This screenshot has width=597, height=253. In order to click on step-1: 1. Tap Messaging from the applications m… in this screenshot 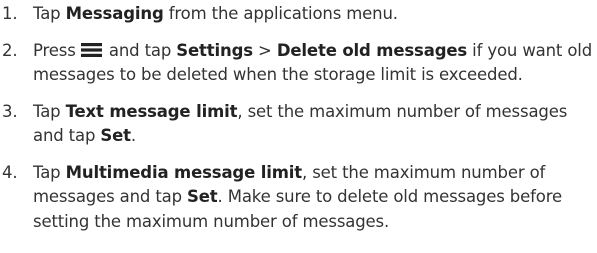, I will do `click(298, 14)`.